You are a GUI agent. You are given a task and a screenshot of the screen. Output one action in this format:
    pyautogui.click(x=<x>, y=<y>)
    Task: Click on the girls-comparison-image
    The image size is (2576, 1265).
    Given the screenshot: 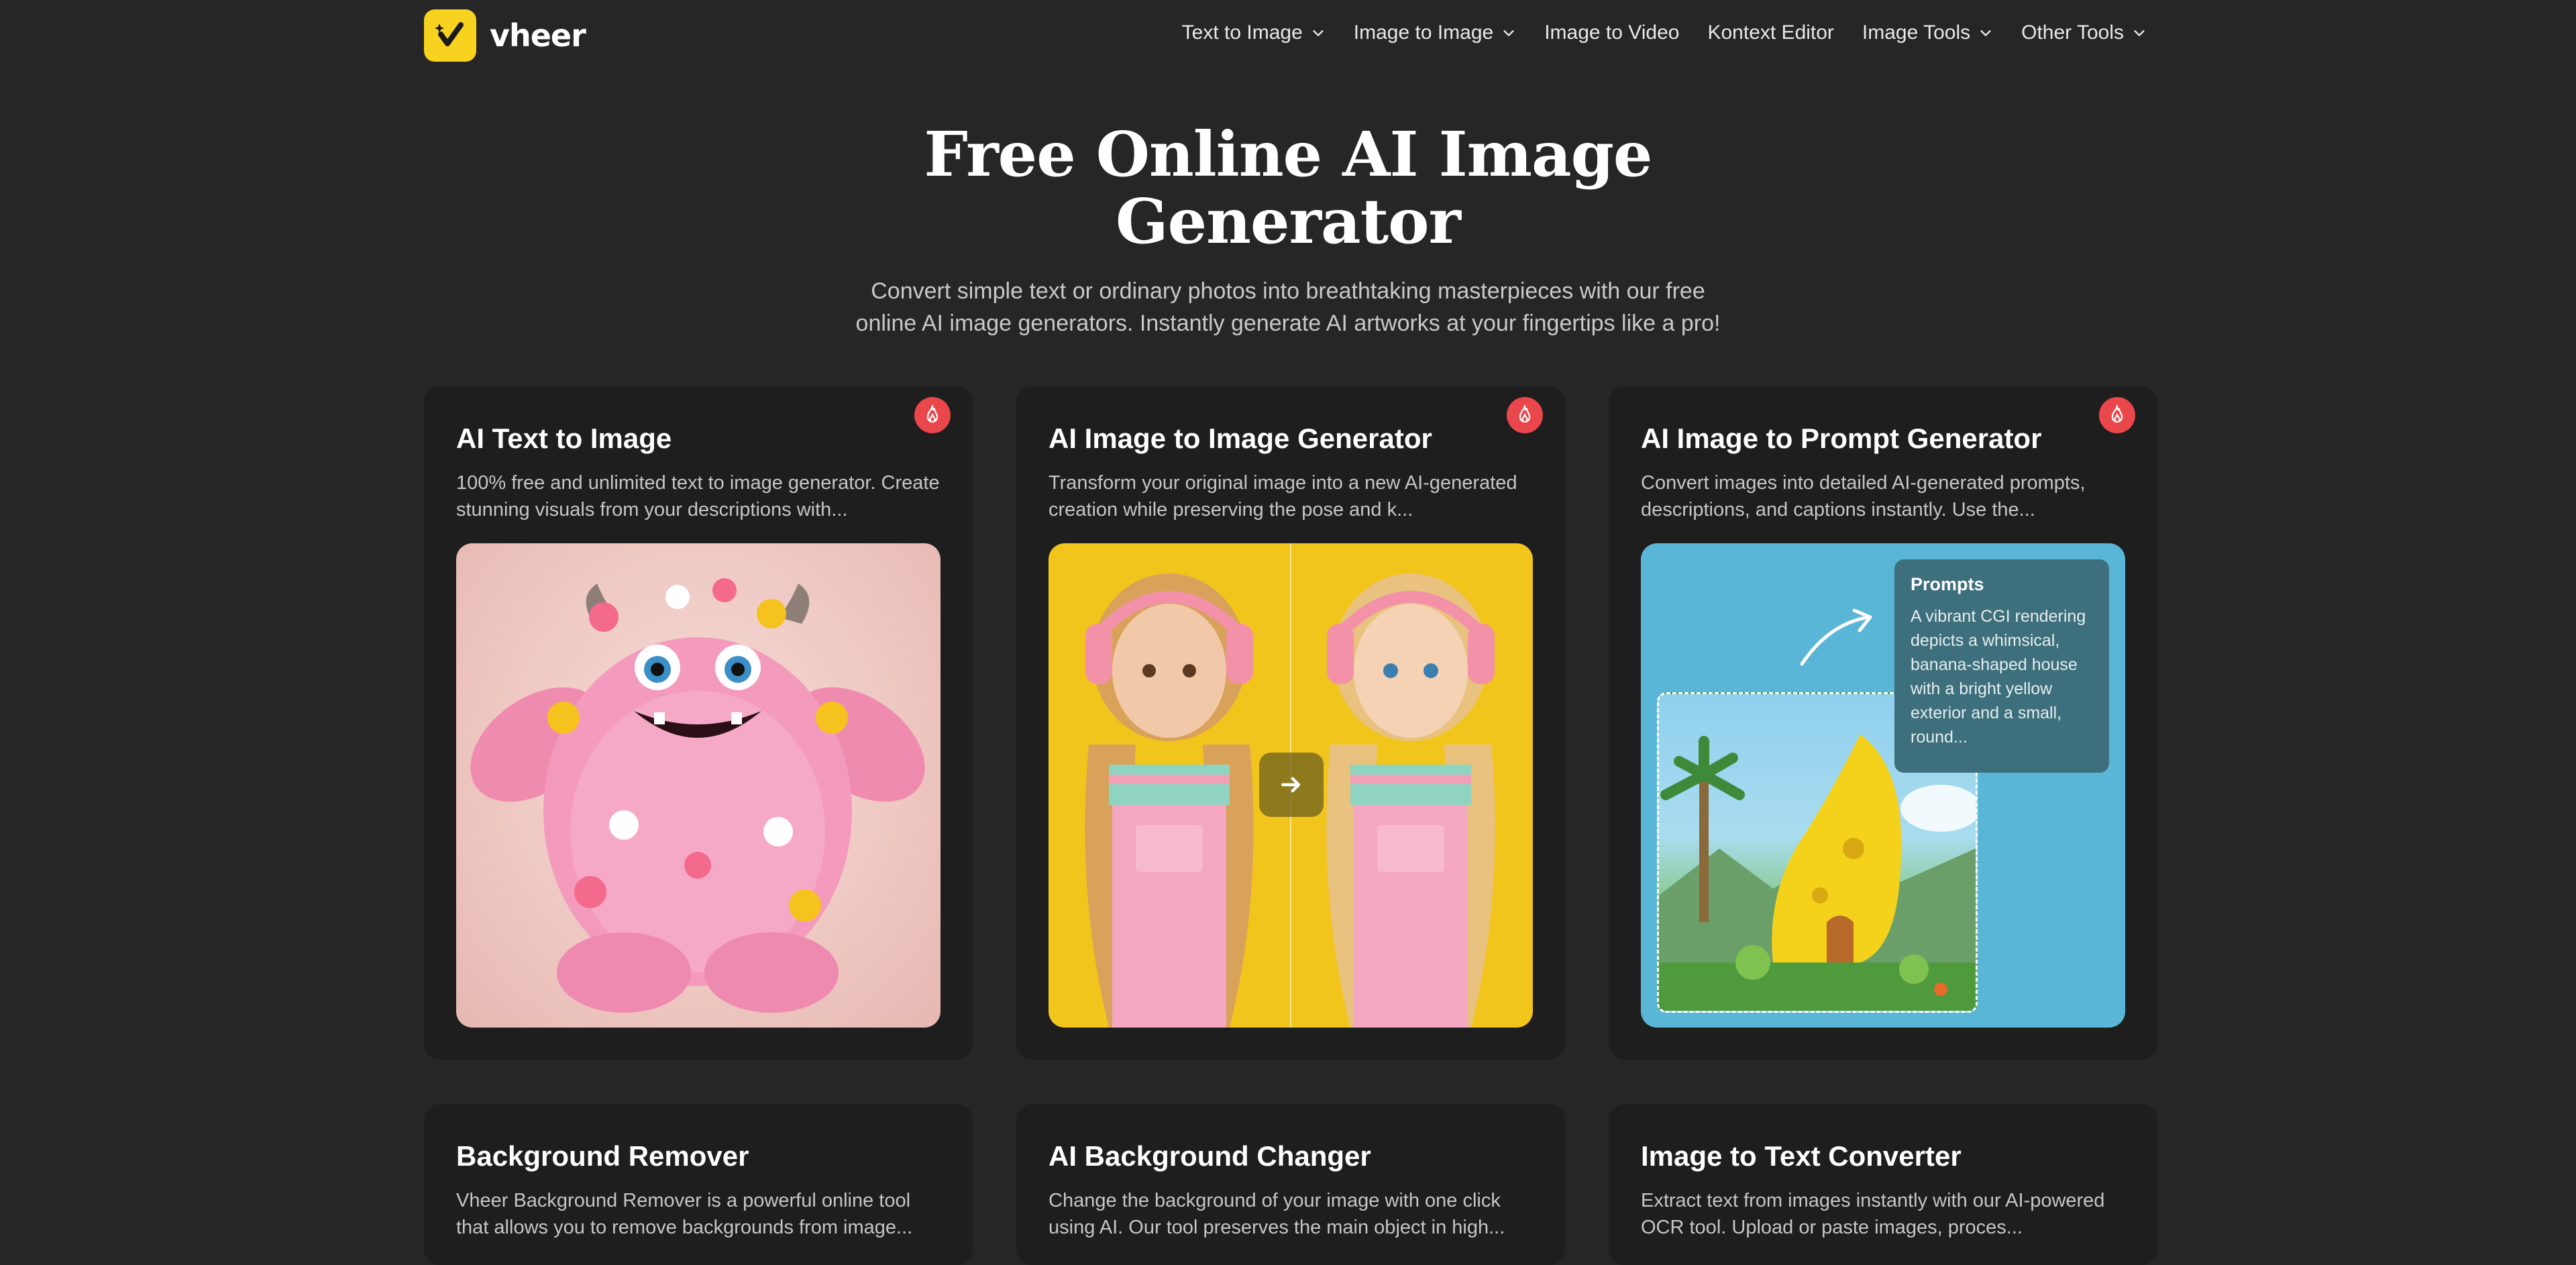 What is the action you would take?
    pyautogui.click(x=1291, y=786)
    